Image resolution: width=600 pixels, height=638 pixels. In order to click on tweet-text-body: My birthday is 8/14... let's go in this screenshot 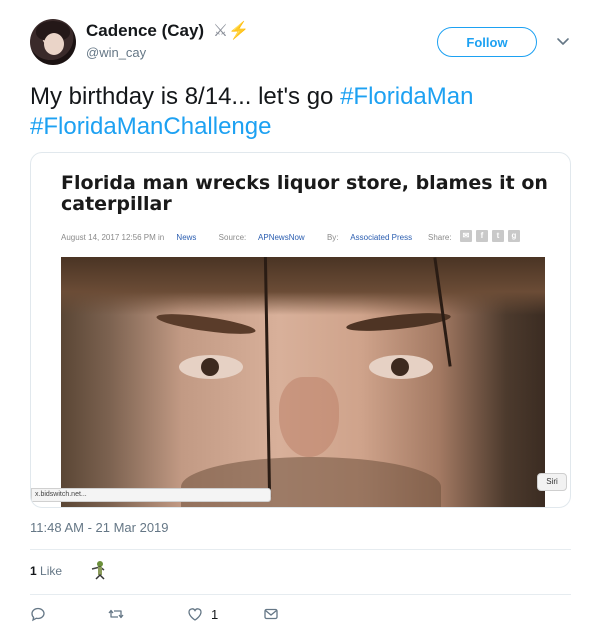, I will do `click(185, 96)`.